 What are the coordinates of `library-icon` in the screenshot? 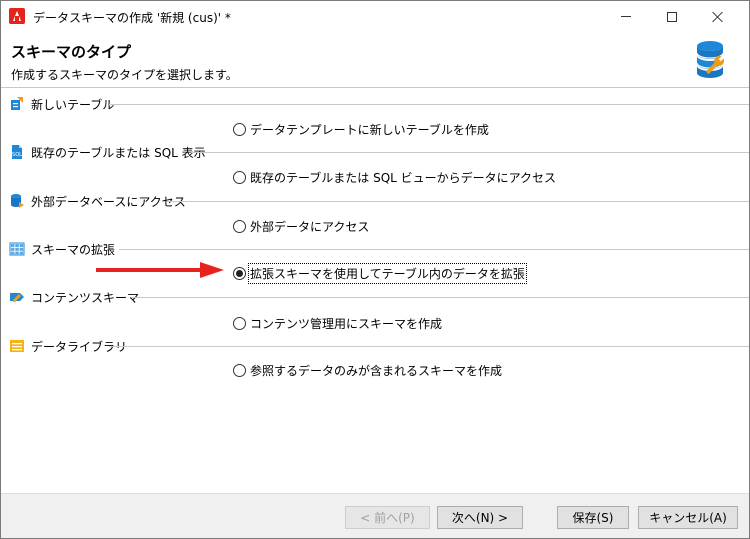 It's located at (17, 346).